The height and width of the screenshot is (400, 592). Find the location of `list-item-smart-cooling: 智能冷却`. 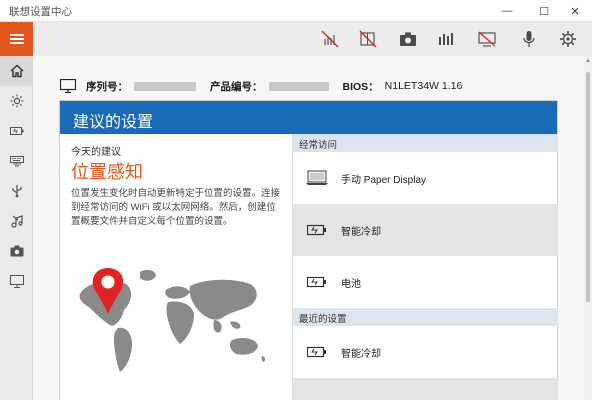

list-item-smart-cooling: 智能冷却 is located at coordinates (425, 230).